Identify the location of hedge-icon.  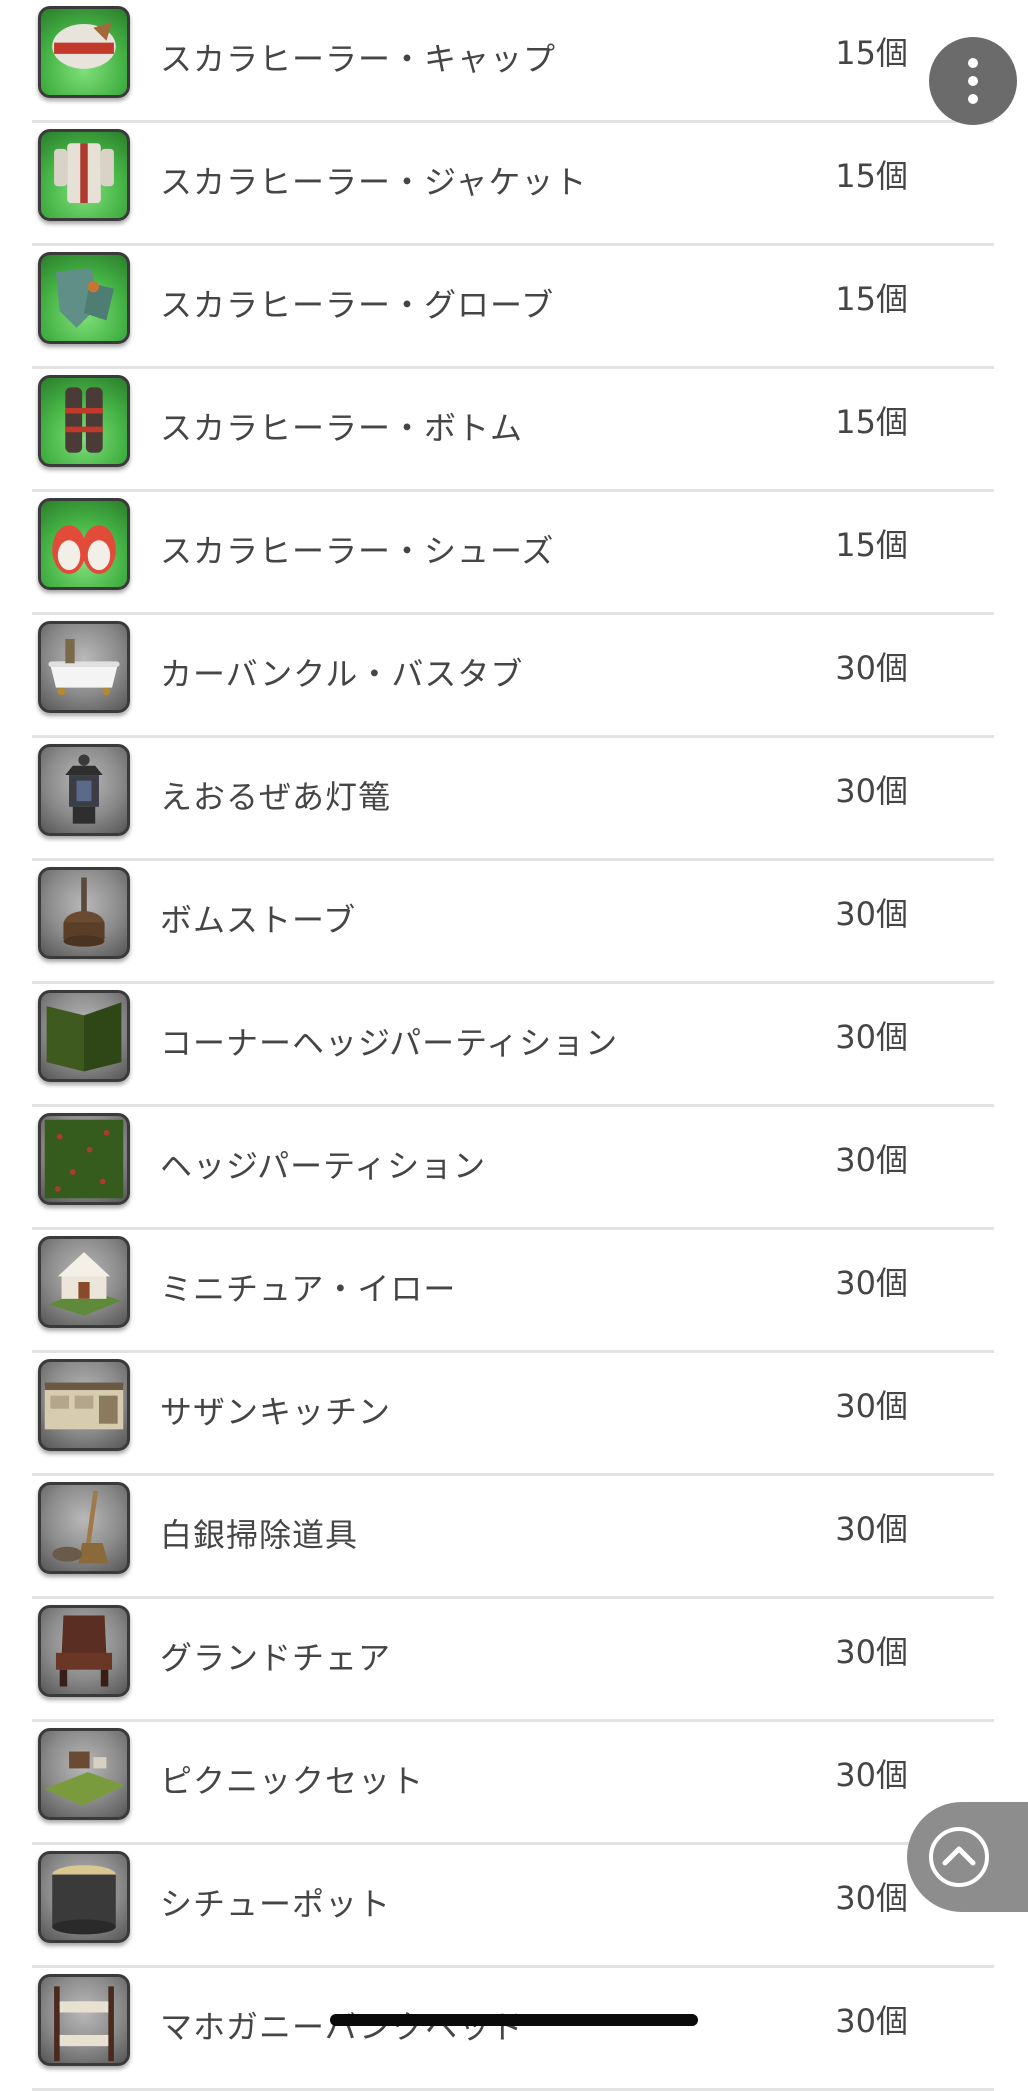
(84, 1159).